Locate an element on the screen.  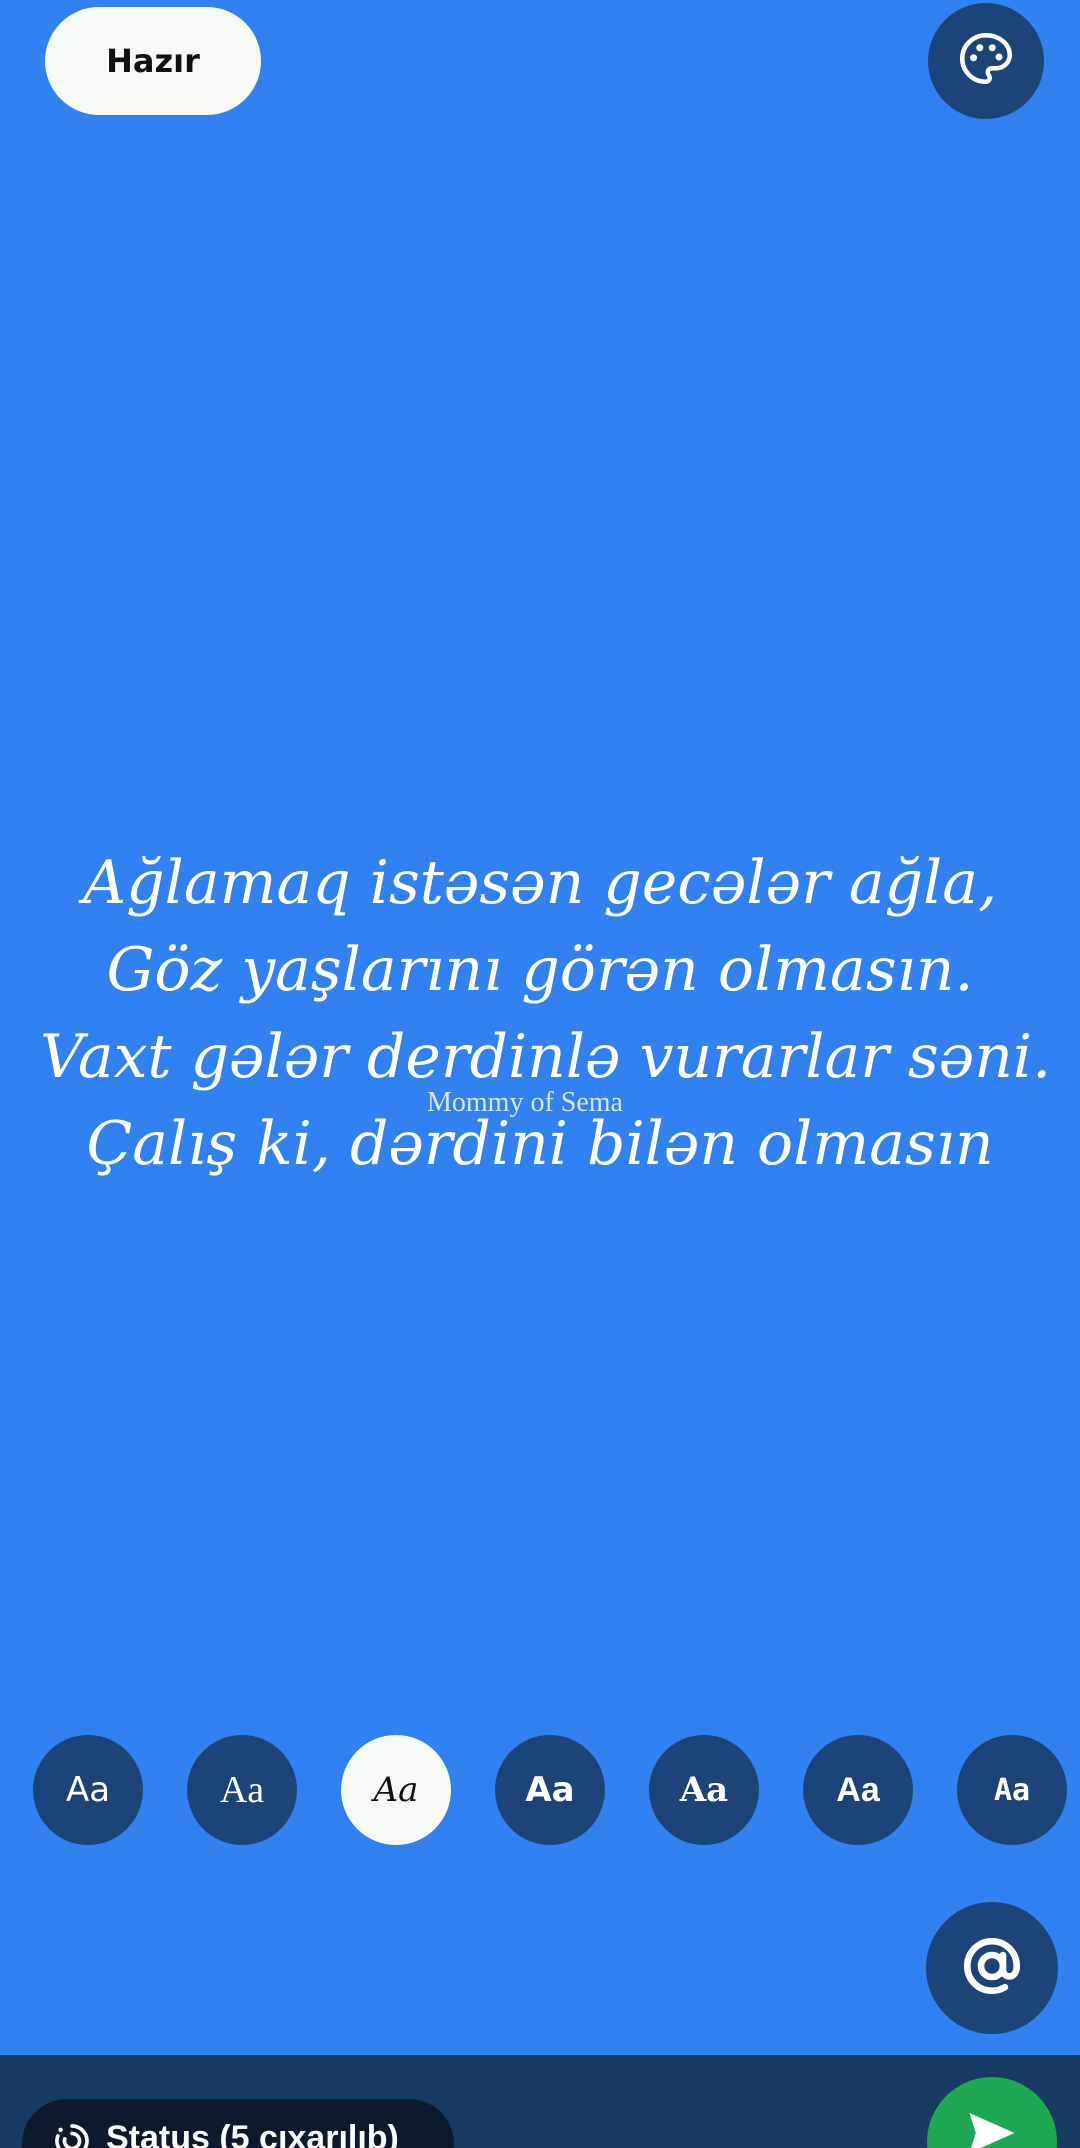
done-button-label: Hazır is located at coordinates (153, 61).